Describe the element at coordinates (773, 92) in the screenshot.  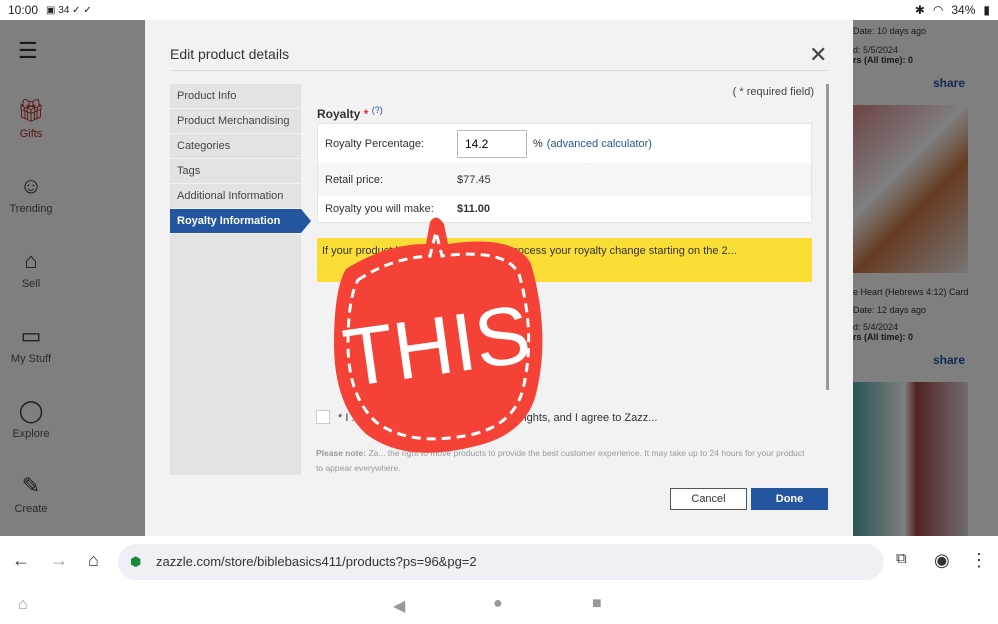
I see `required-note: ( * required field)` at that location.